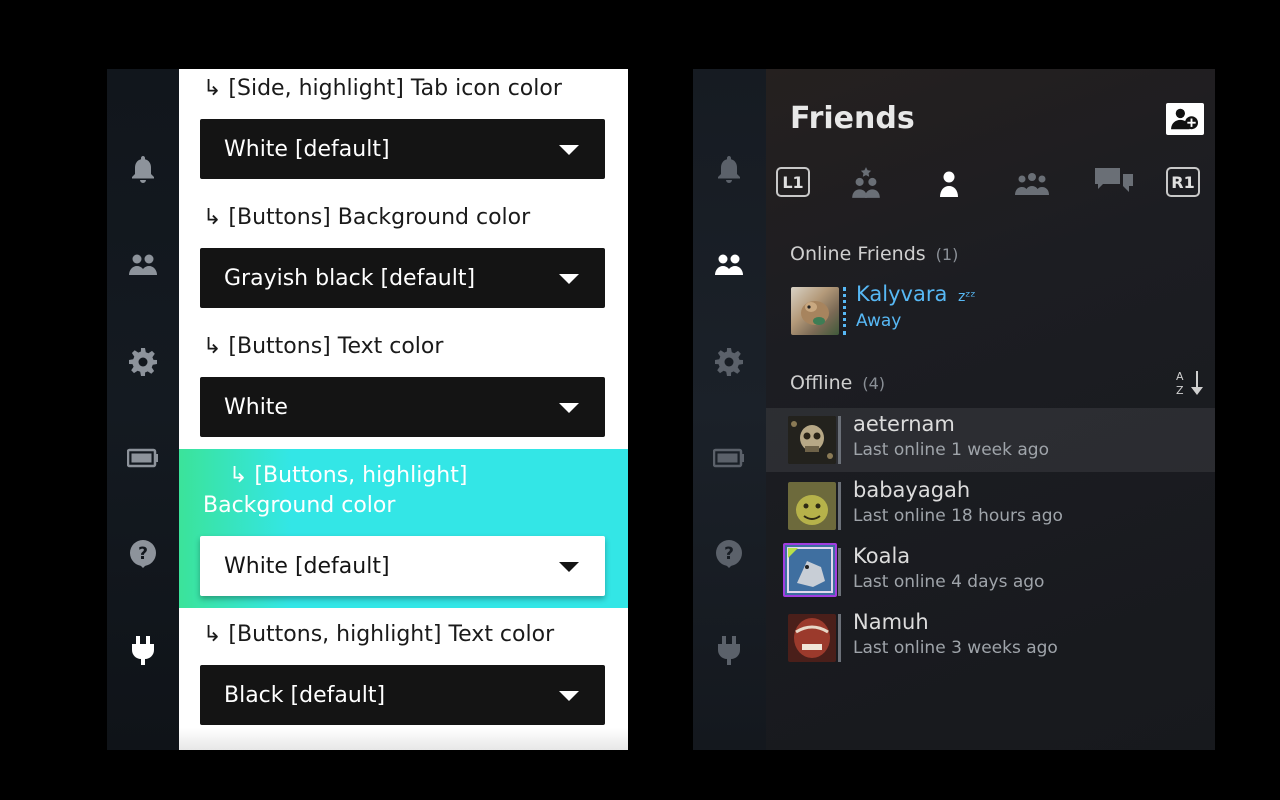  What do you see at coordinates (990, 185) in the screenshot?
I see `friends-tab-bar: L1 R1` at bounding box center [990, 185].